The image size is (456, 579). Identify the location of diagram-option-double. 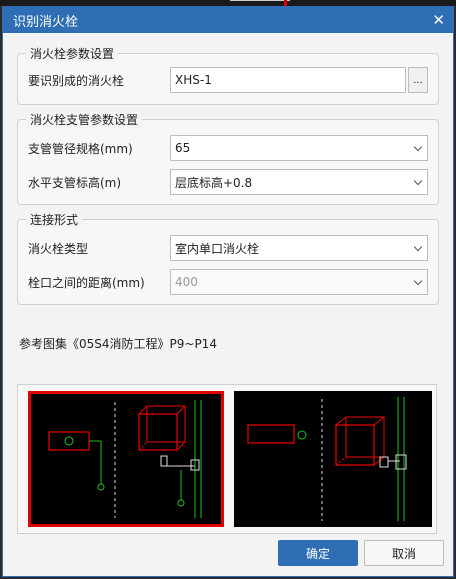
(333, 459).